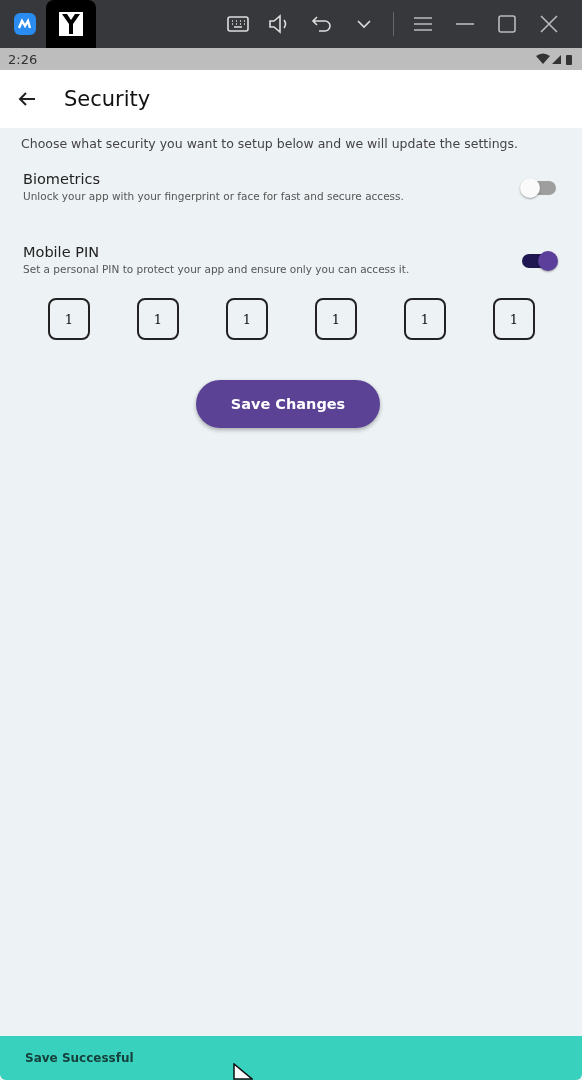  What do you see at coordinates (465, 24) in the screenshot?
I see `minimize-icon` at bounding box center [465, 24].